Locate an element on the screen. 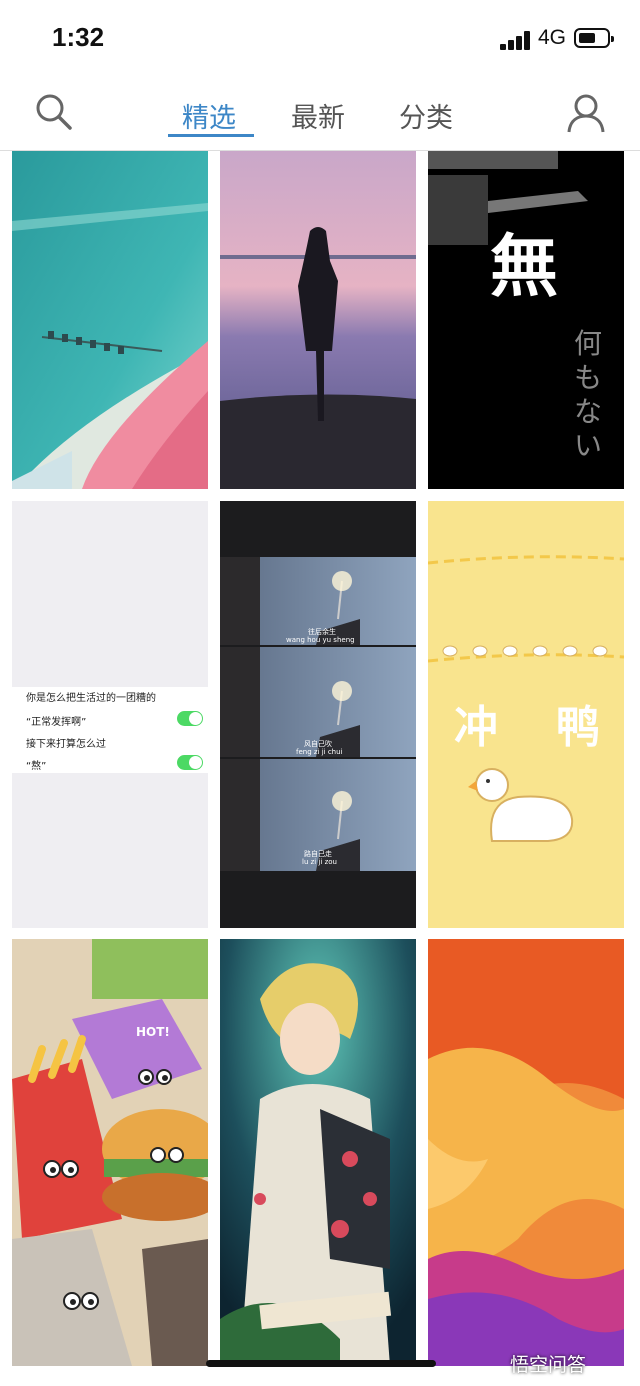 The width and height of the screenshot is (640, 1386). sparkler-caption-1-pinyin: wang hou yu sheng is located at coordinates (320, 640).